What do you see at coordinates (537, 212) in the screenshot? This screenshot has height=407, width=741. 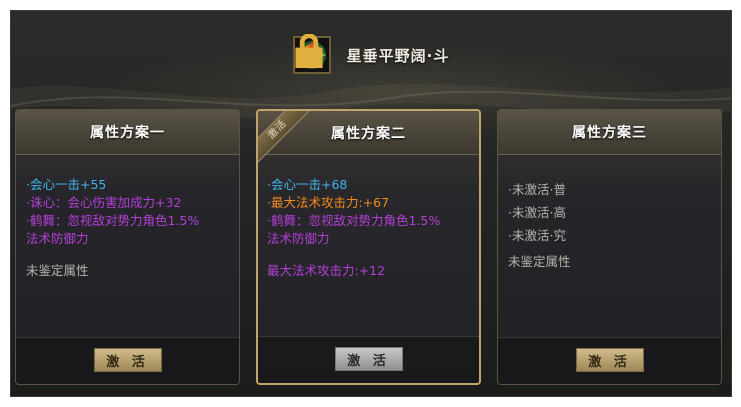 I see `attribute-line: ·未激活·高` at bounding box center [537, 212].